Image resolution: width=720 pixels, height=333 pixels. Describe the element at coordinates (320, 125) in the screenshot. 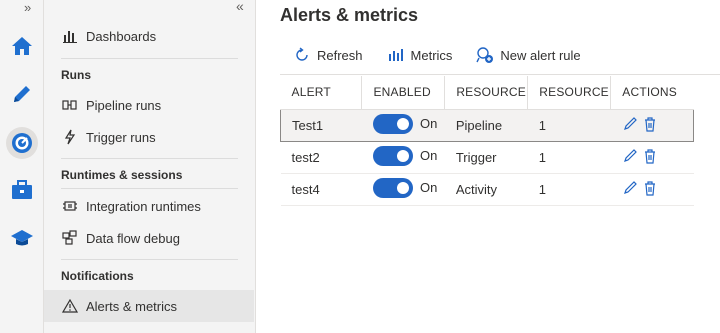

I see `alert-name: Test1` at that location.